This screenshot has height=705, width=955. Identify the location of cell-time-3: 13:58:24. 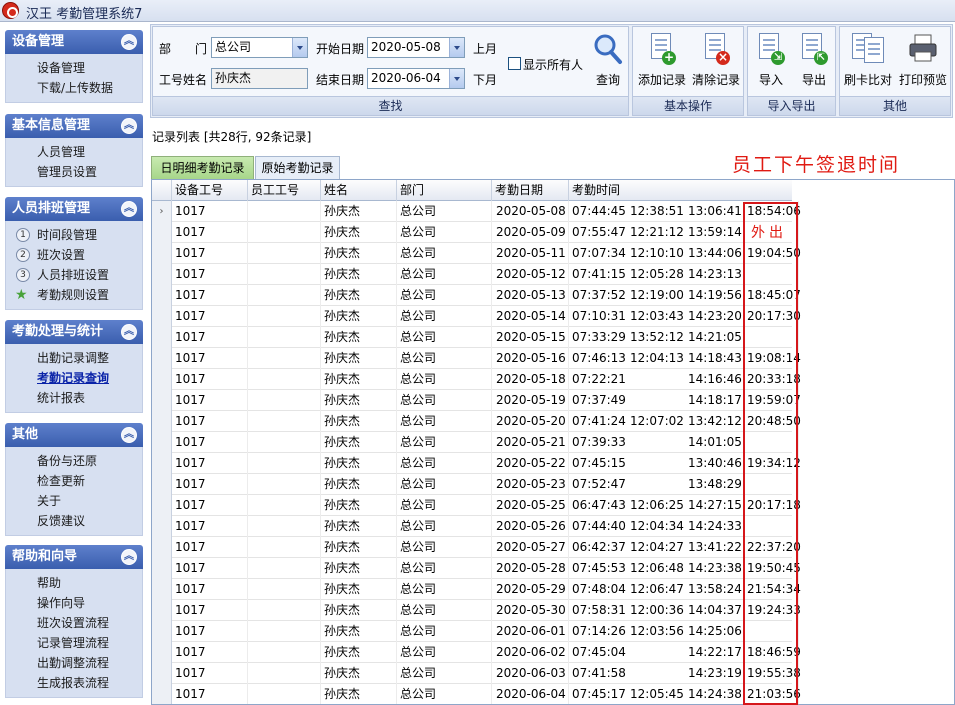
(714, 589).